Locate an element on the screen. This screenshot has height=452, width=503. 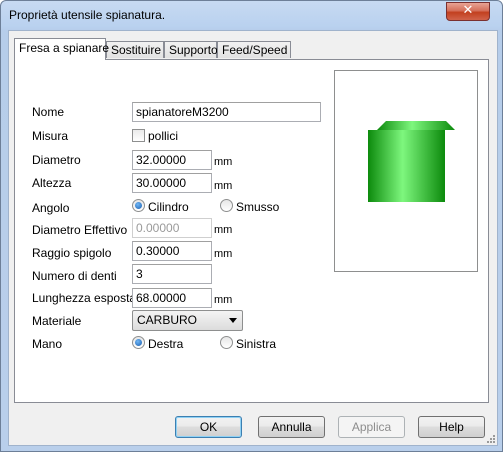
pollici-label: pollici is located at coordinates (163, 136).